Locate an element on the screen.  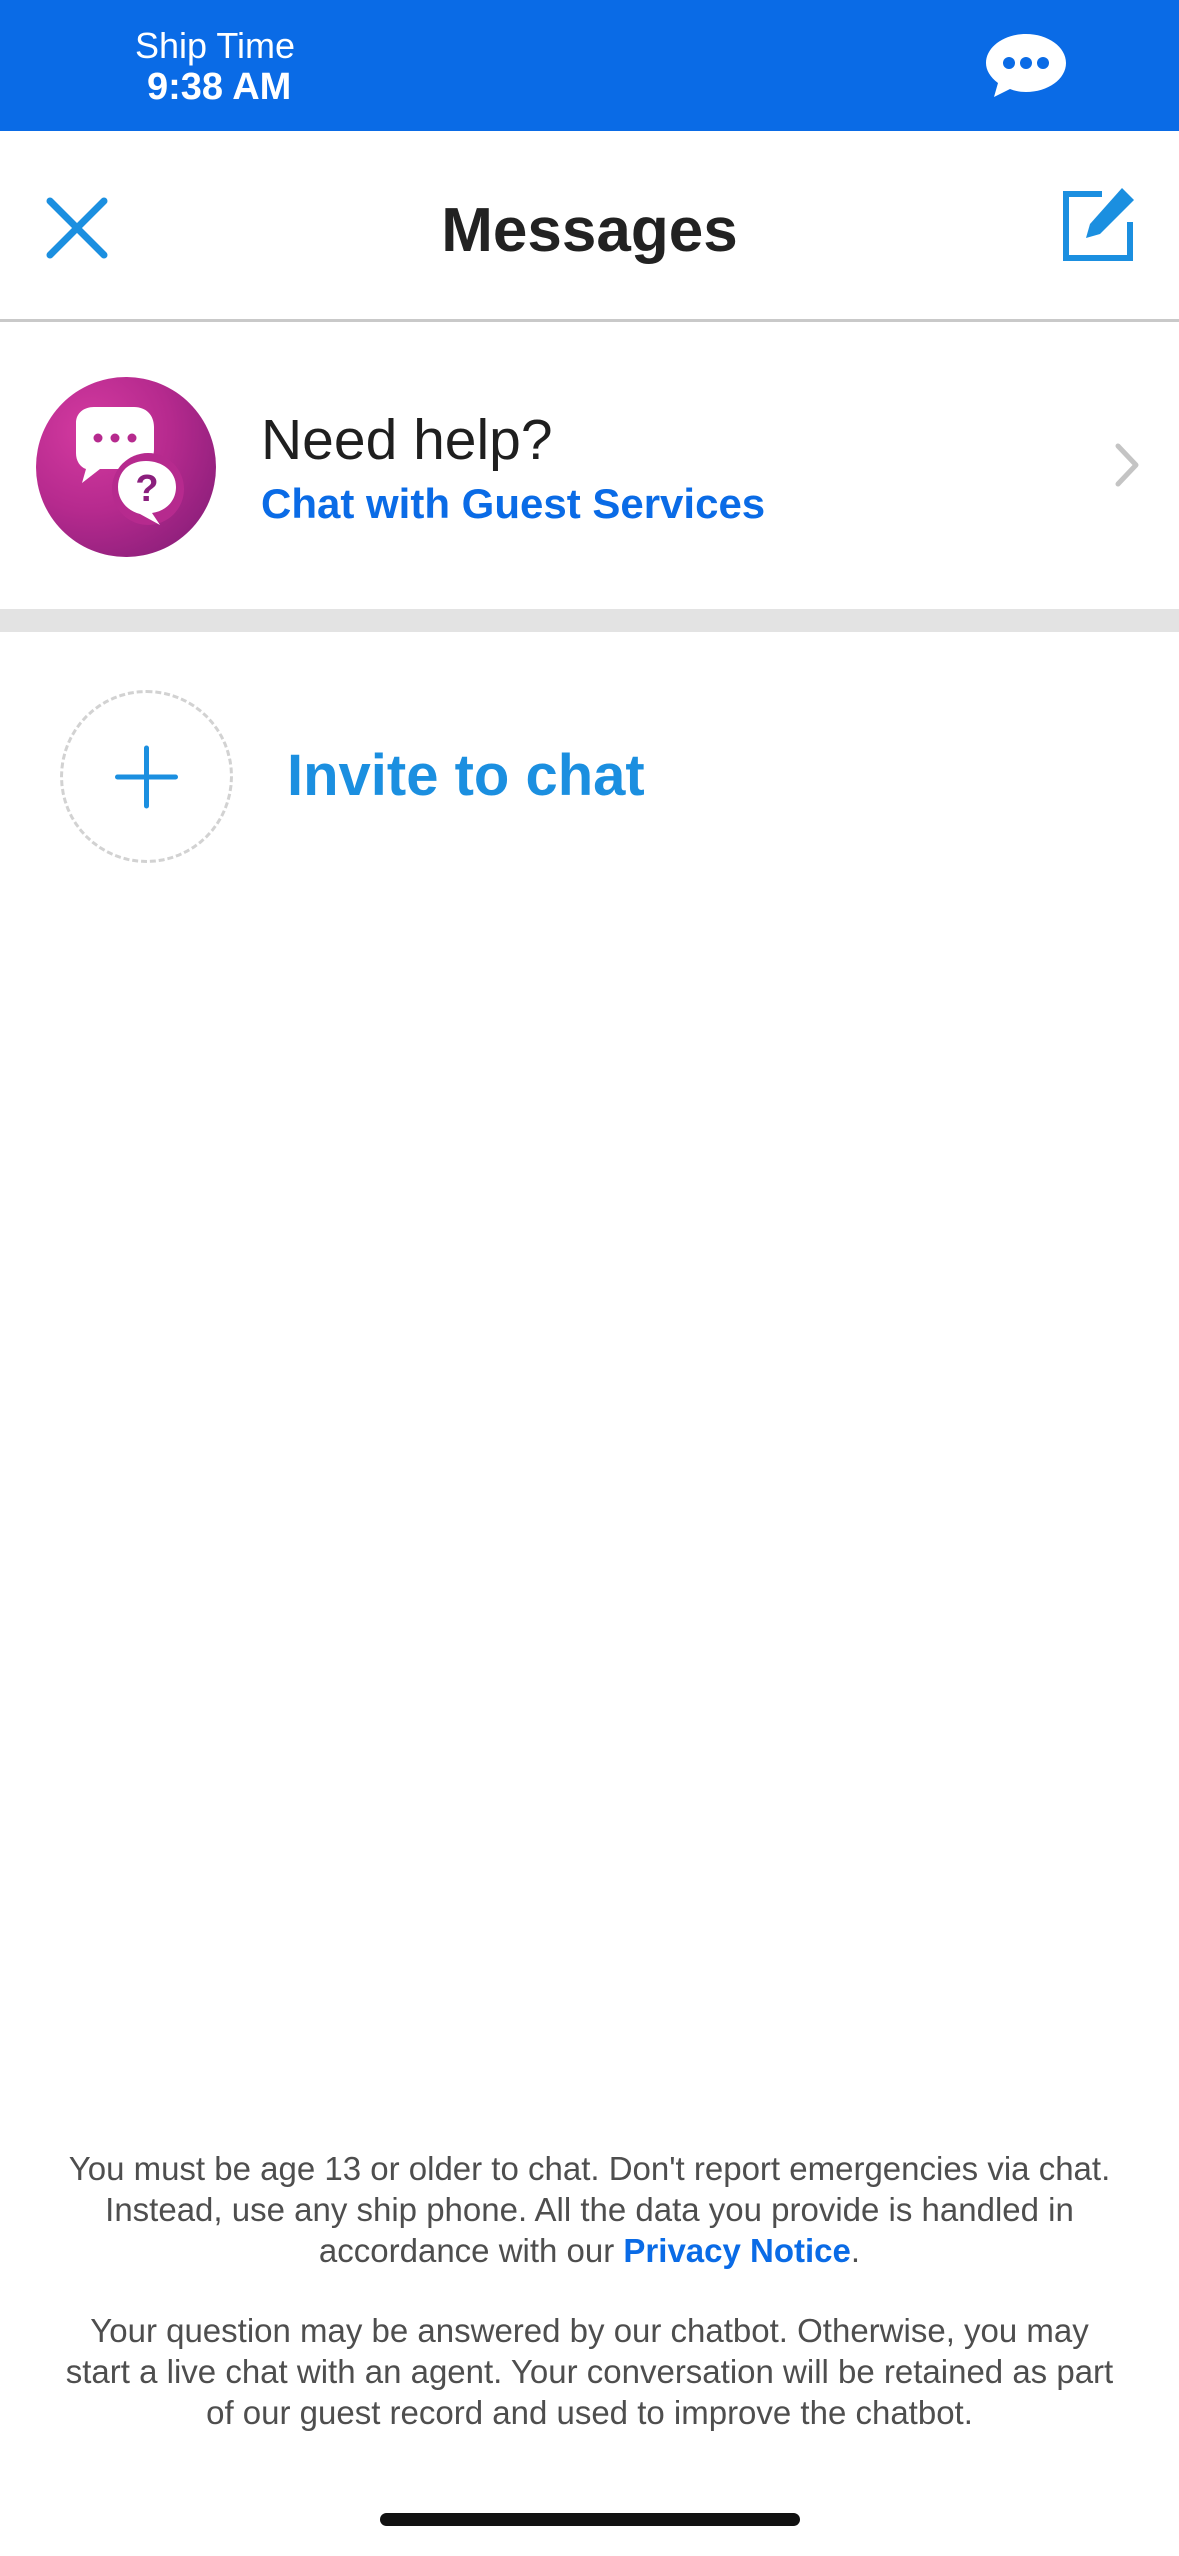
nav-bar: Messages is located at coordinates (589, 226).